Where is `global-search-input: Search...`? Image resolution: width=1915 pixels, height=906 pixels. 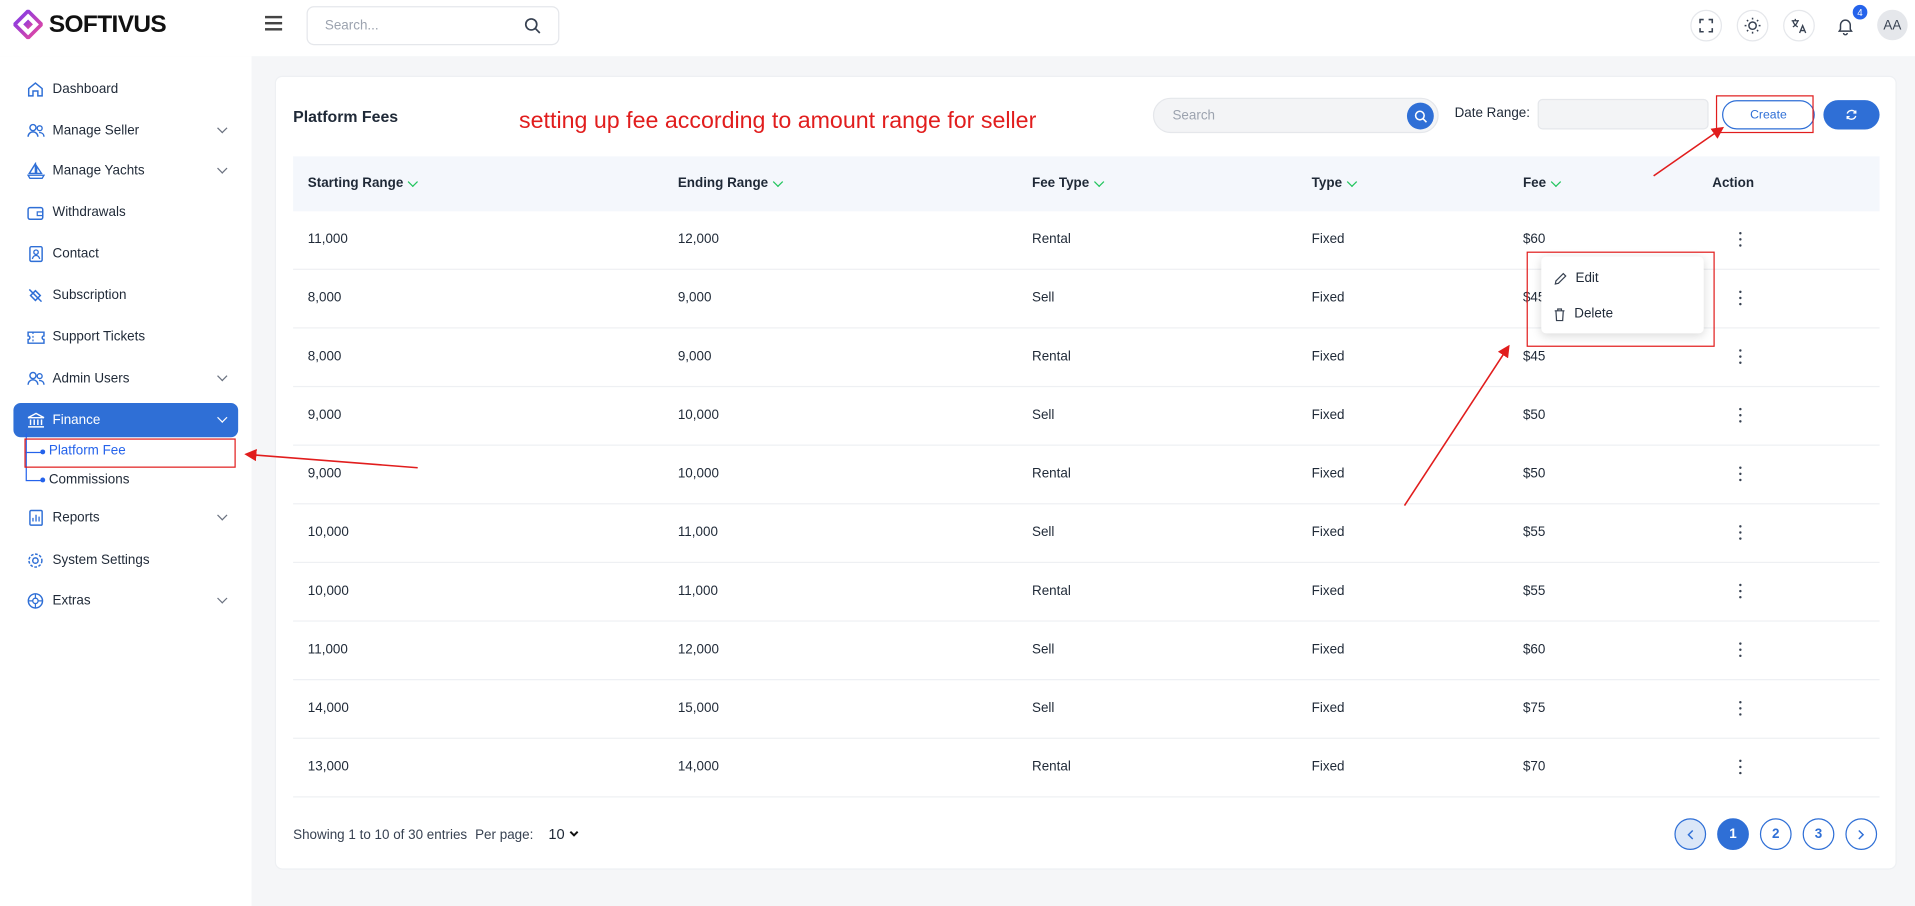 global-search-input: Search... is located at coordinates (433, 26).